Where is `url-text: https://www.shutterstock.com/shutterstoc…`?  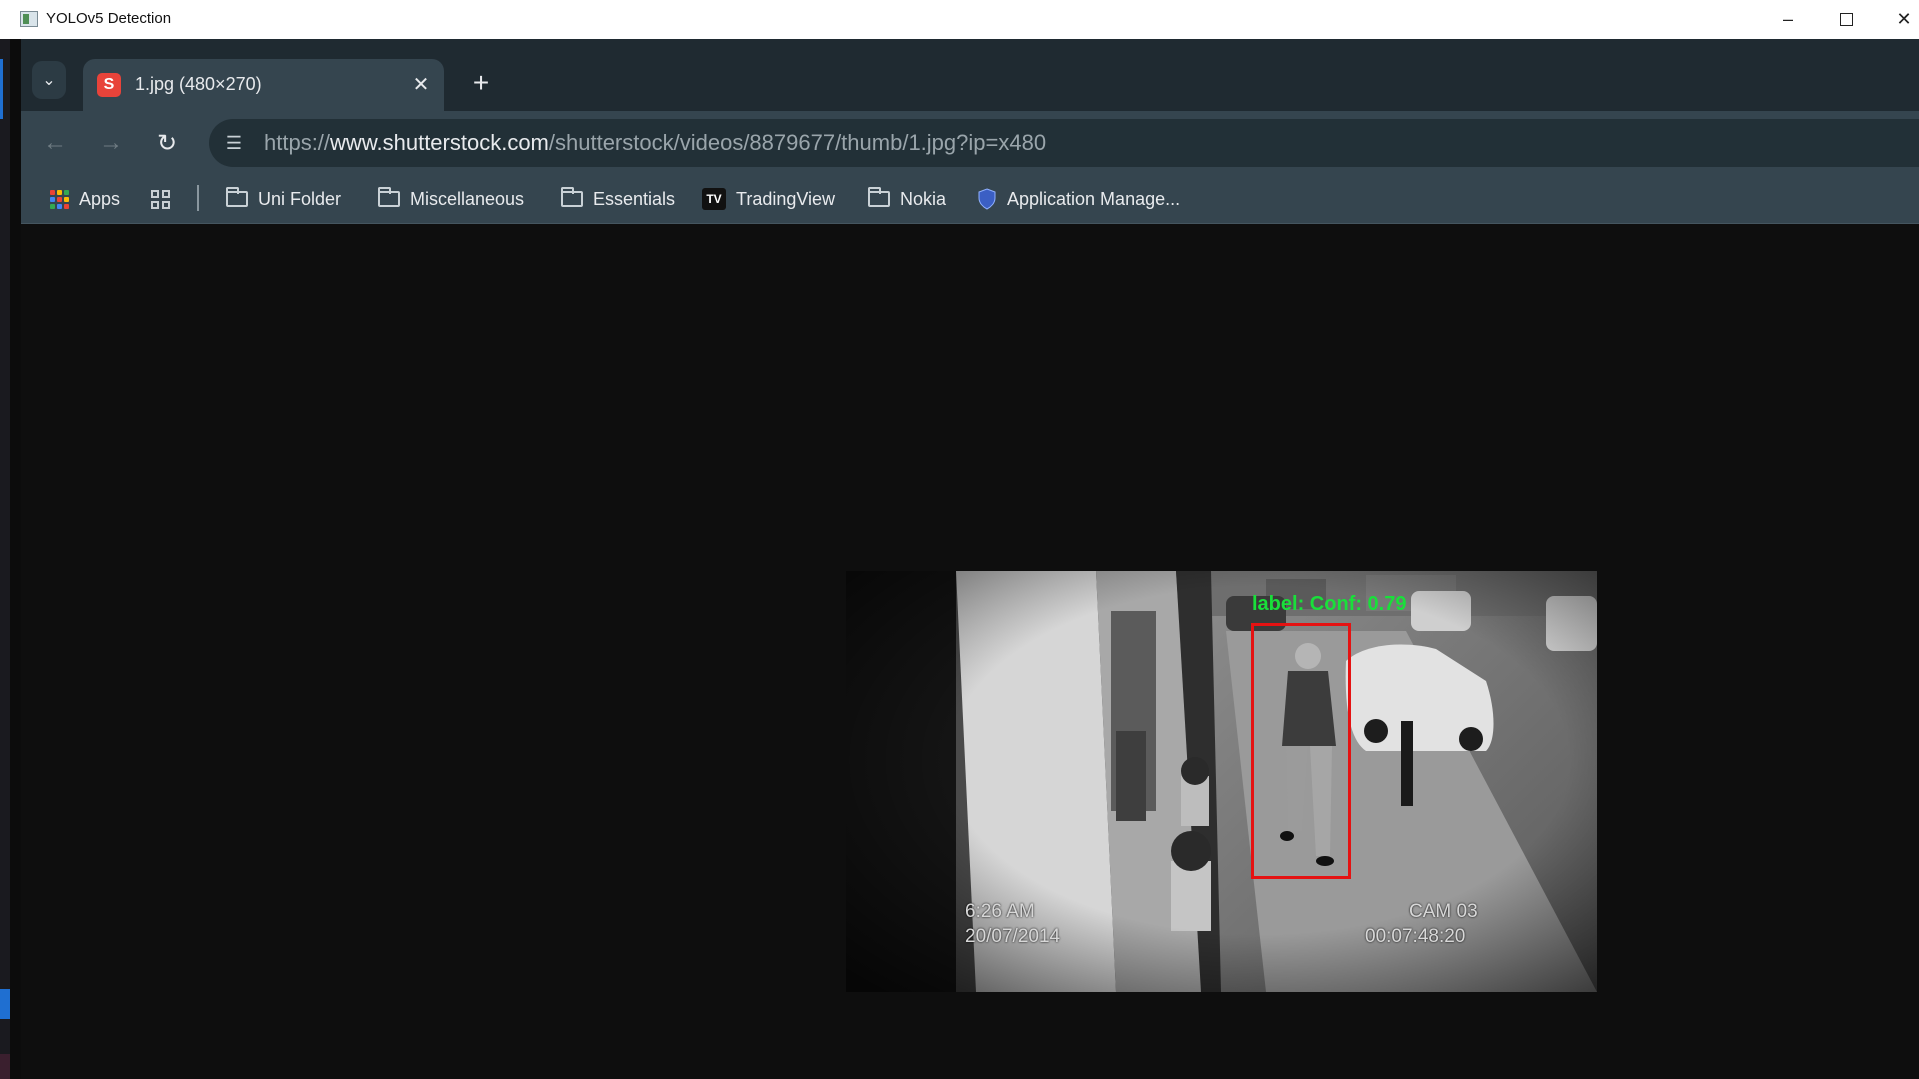 url-text: https://www.shutterstock.com/shutterstoc… is located at coordinates (655, 143).